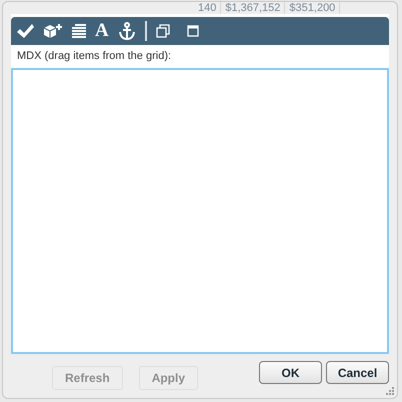 The width and height of the screenshot is (402, 402). I want to click on check-icon, so click(25, 31).